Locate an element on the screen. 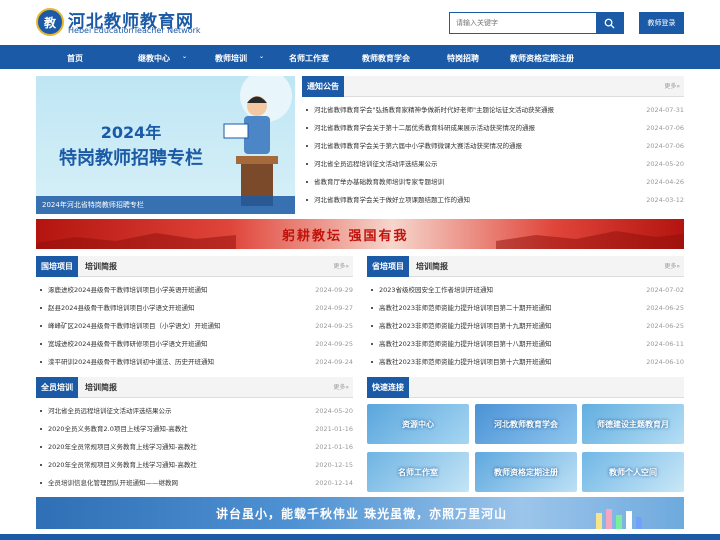 The width and height of the screenshot is (720, 540). item-title: 高教社2023非师范师资能力提升培训项目第二十期开班通知 is located at coordinates (465, 308).